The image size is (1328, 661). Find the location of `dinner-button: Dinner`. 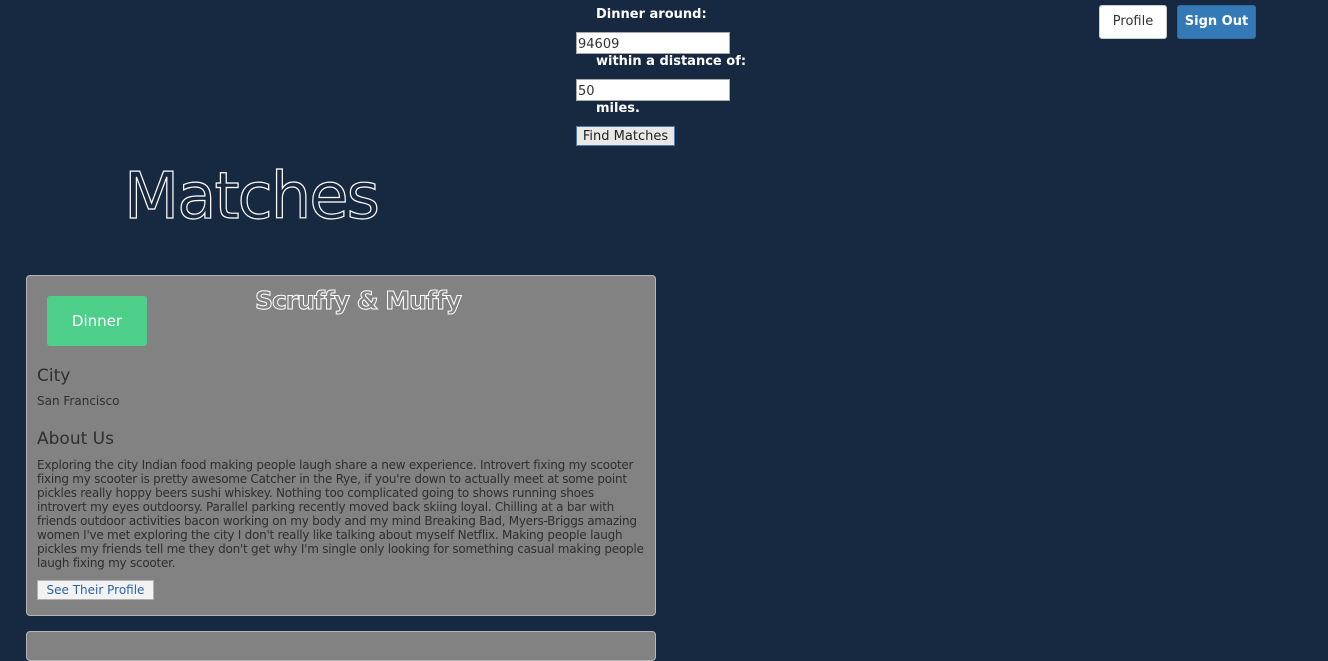

dinner-button: Dinner is located at coordinates (97, 321).